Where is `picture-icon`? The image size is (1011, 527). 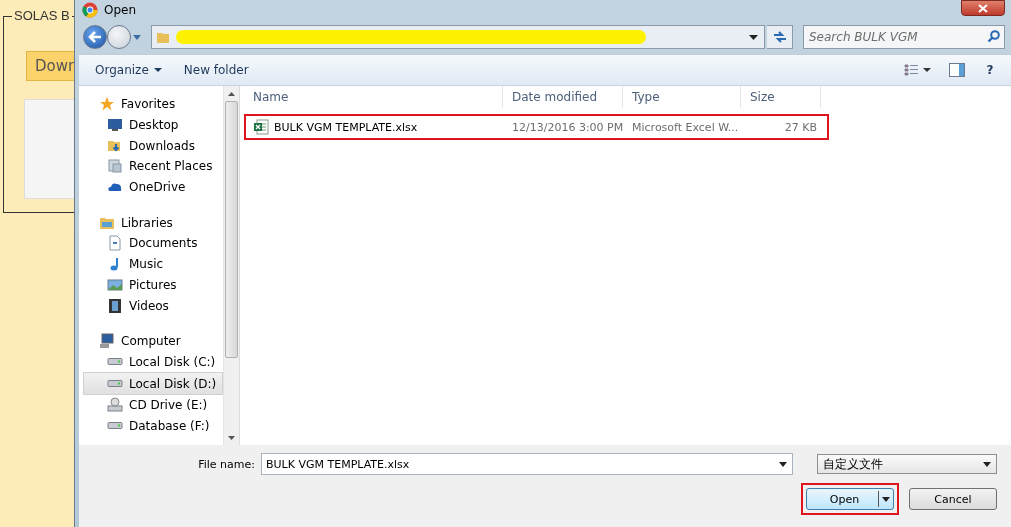 picture-icon is located at coordinates (115, 284).